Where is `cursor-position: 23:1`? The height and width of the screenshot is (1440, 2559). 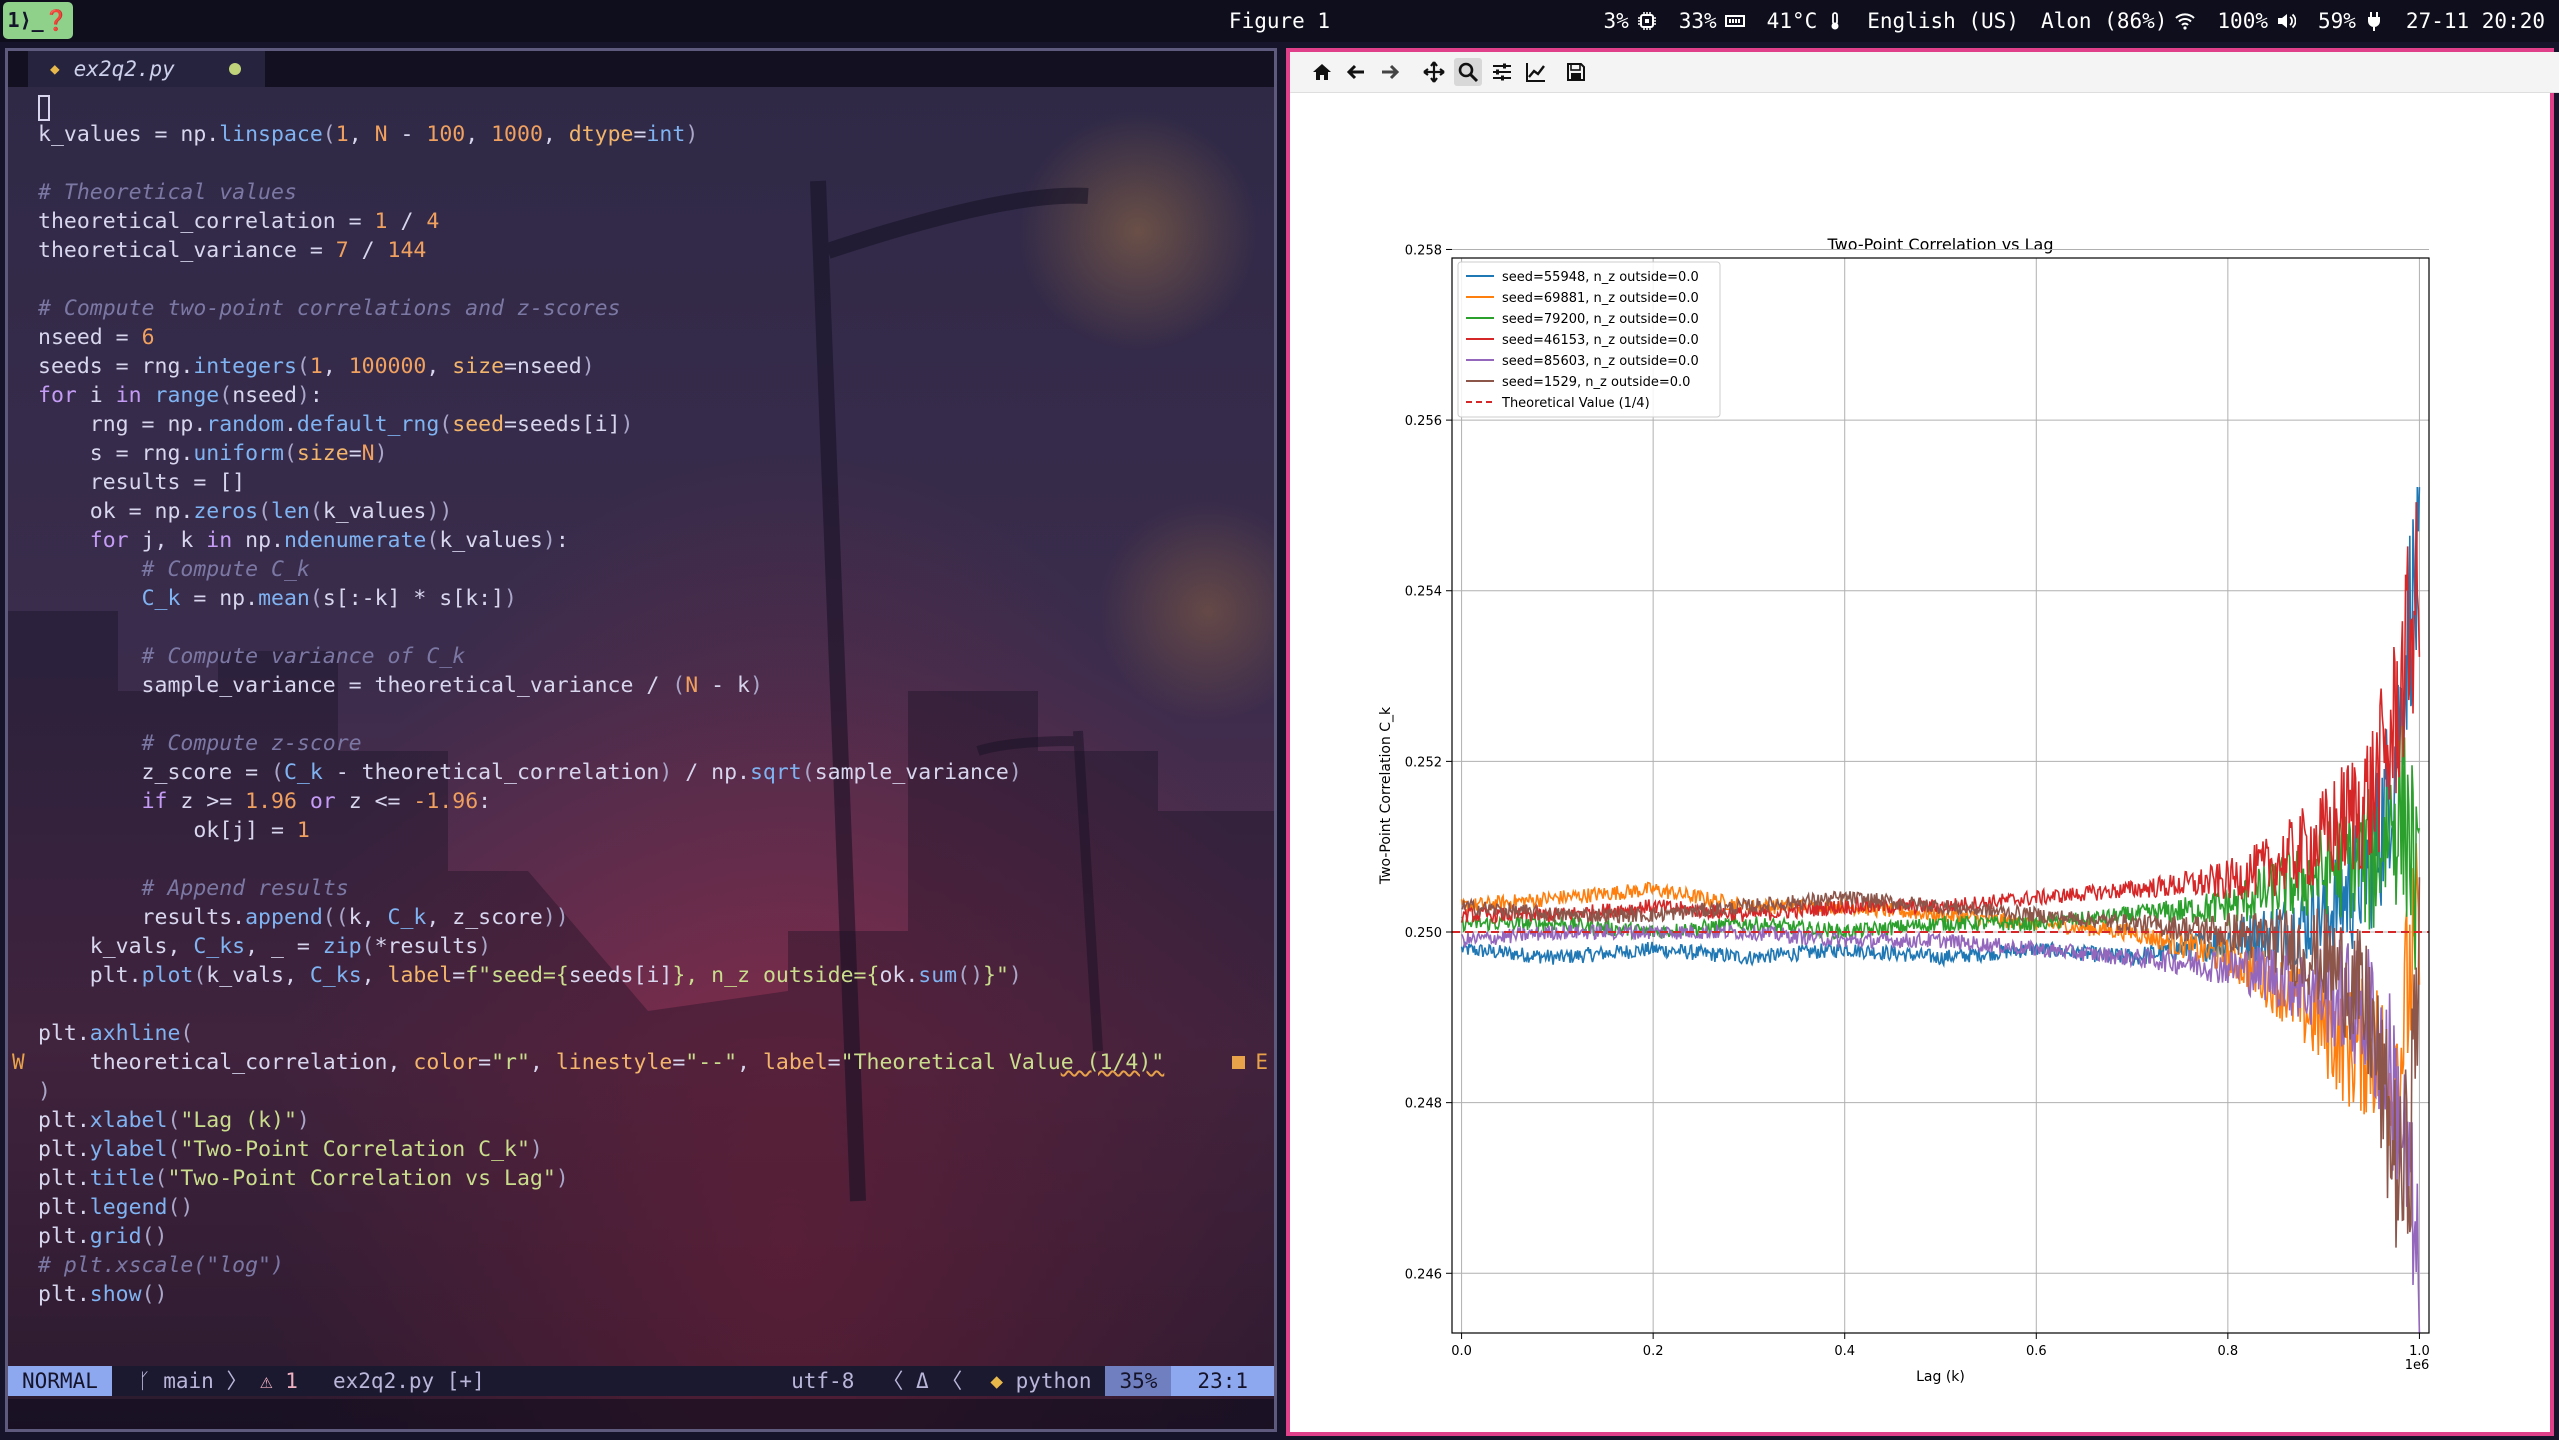 cursor-position: 23:1 is located at coordinates (1222, 1381).